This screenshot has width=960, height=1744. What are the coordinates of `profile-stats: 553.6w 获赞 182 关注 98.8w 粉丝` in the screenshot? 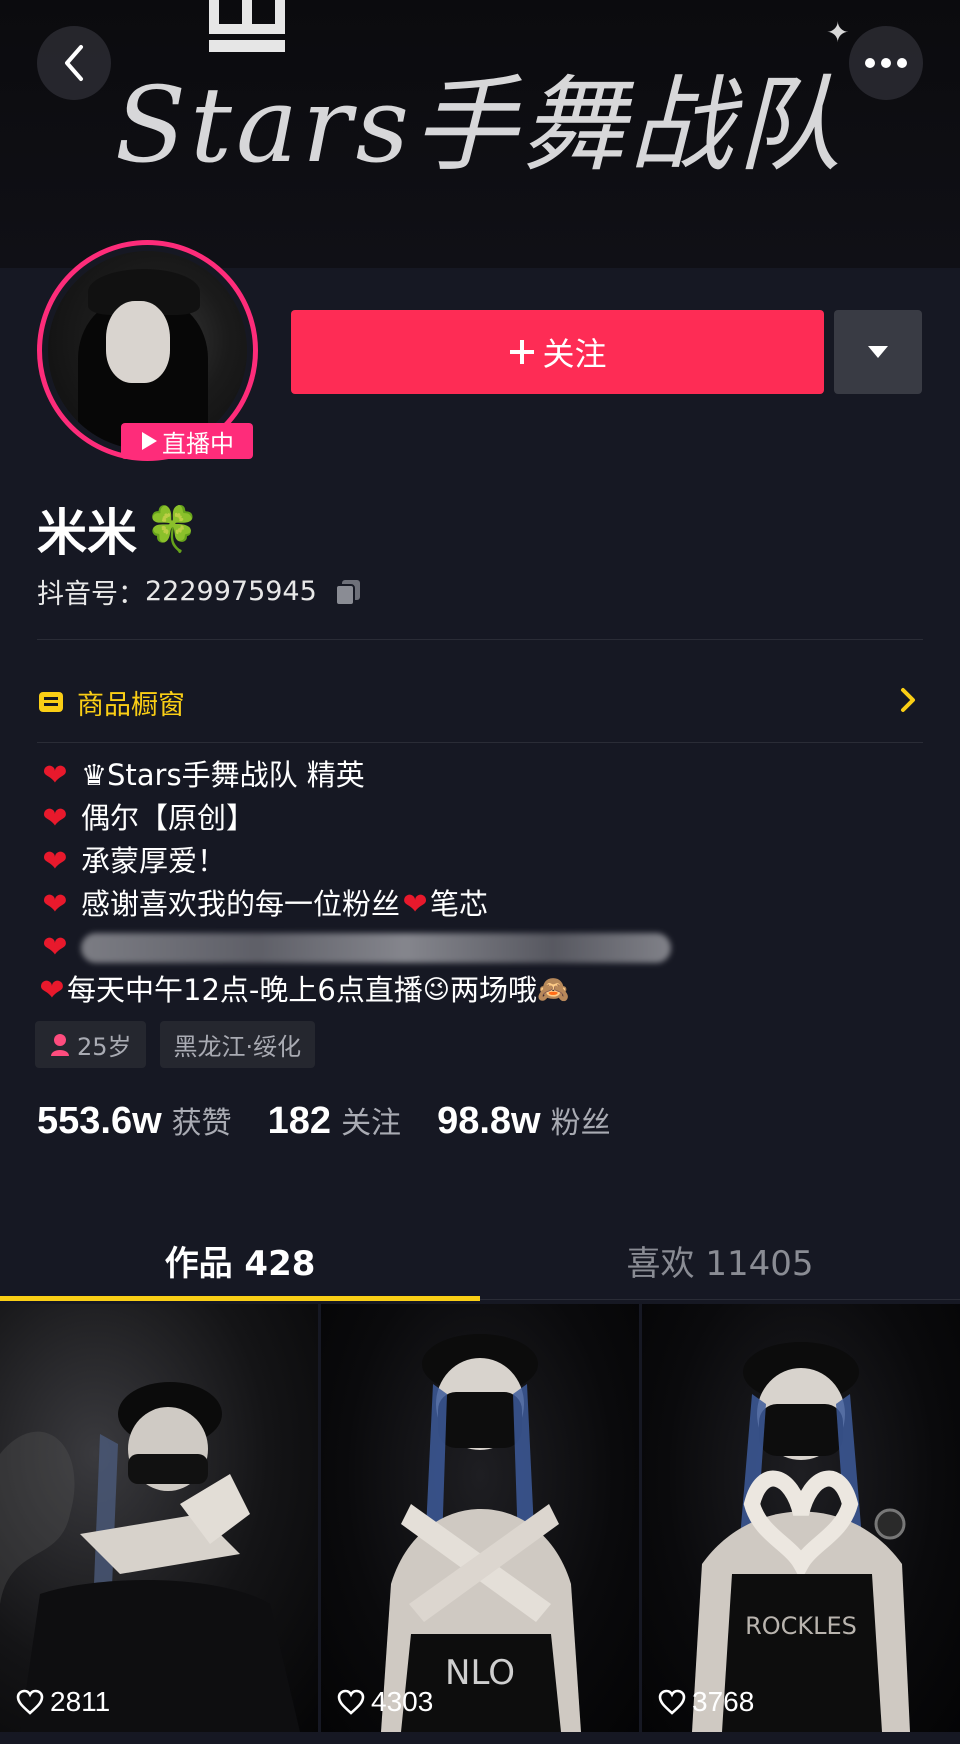 It's located at (342, 1120).